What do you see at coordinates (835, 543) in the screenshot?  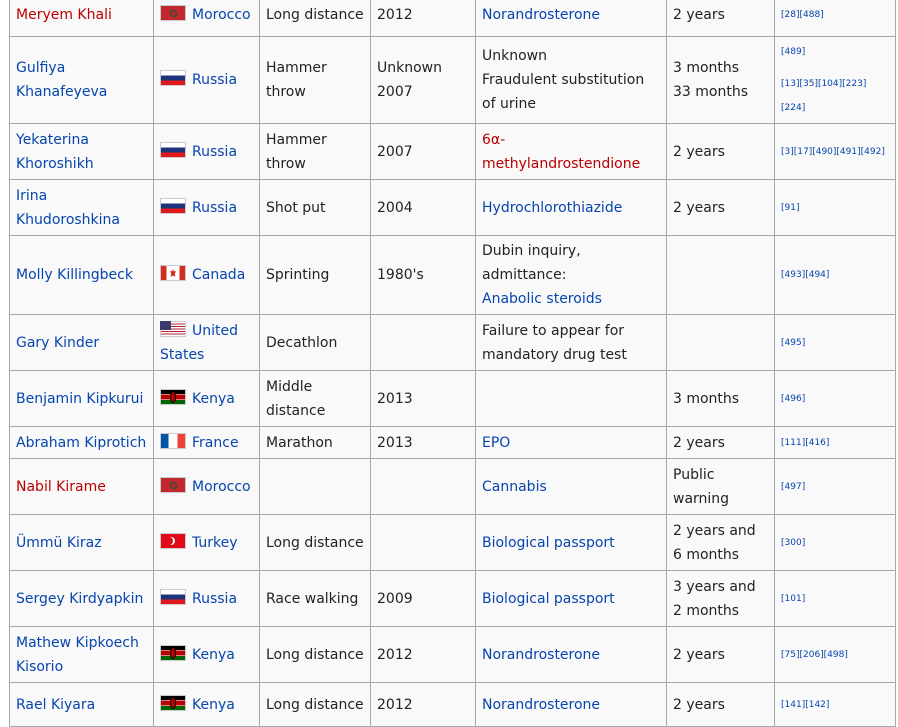 I see `reference-link: [300]` at bounding box center [835, 543].